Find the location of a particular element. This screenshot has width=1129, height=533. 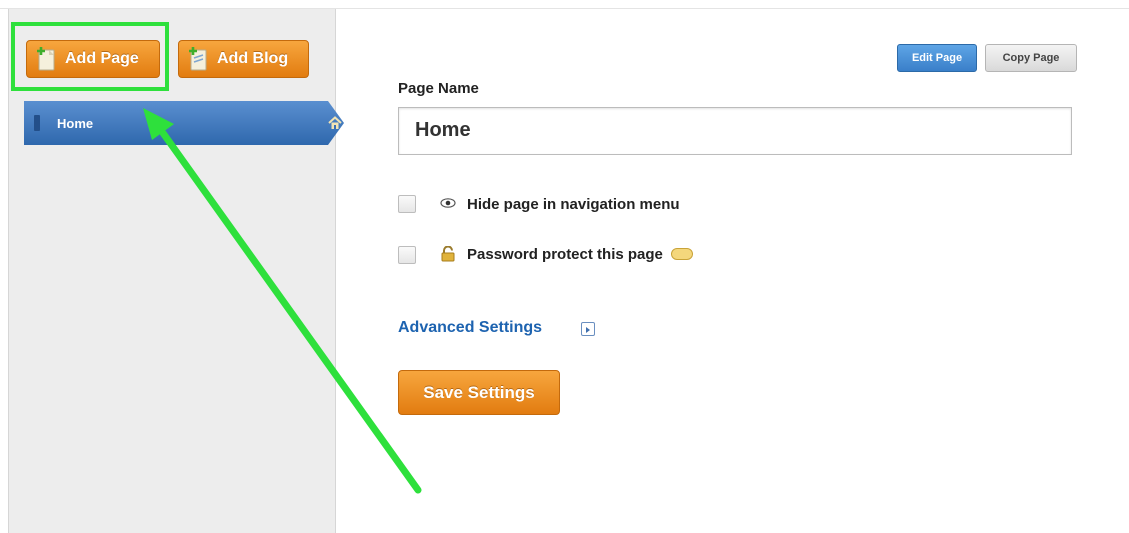

eye-icon is located at coordinates (448, 205).